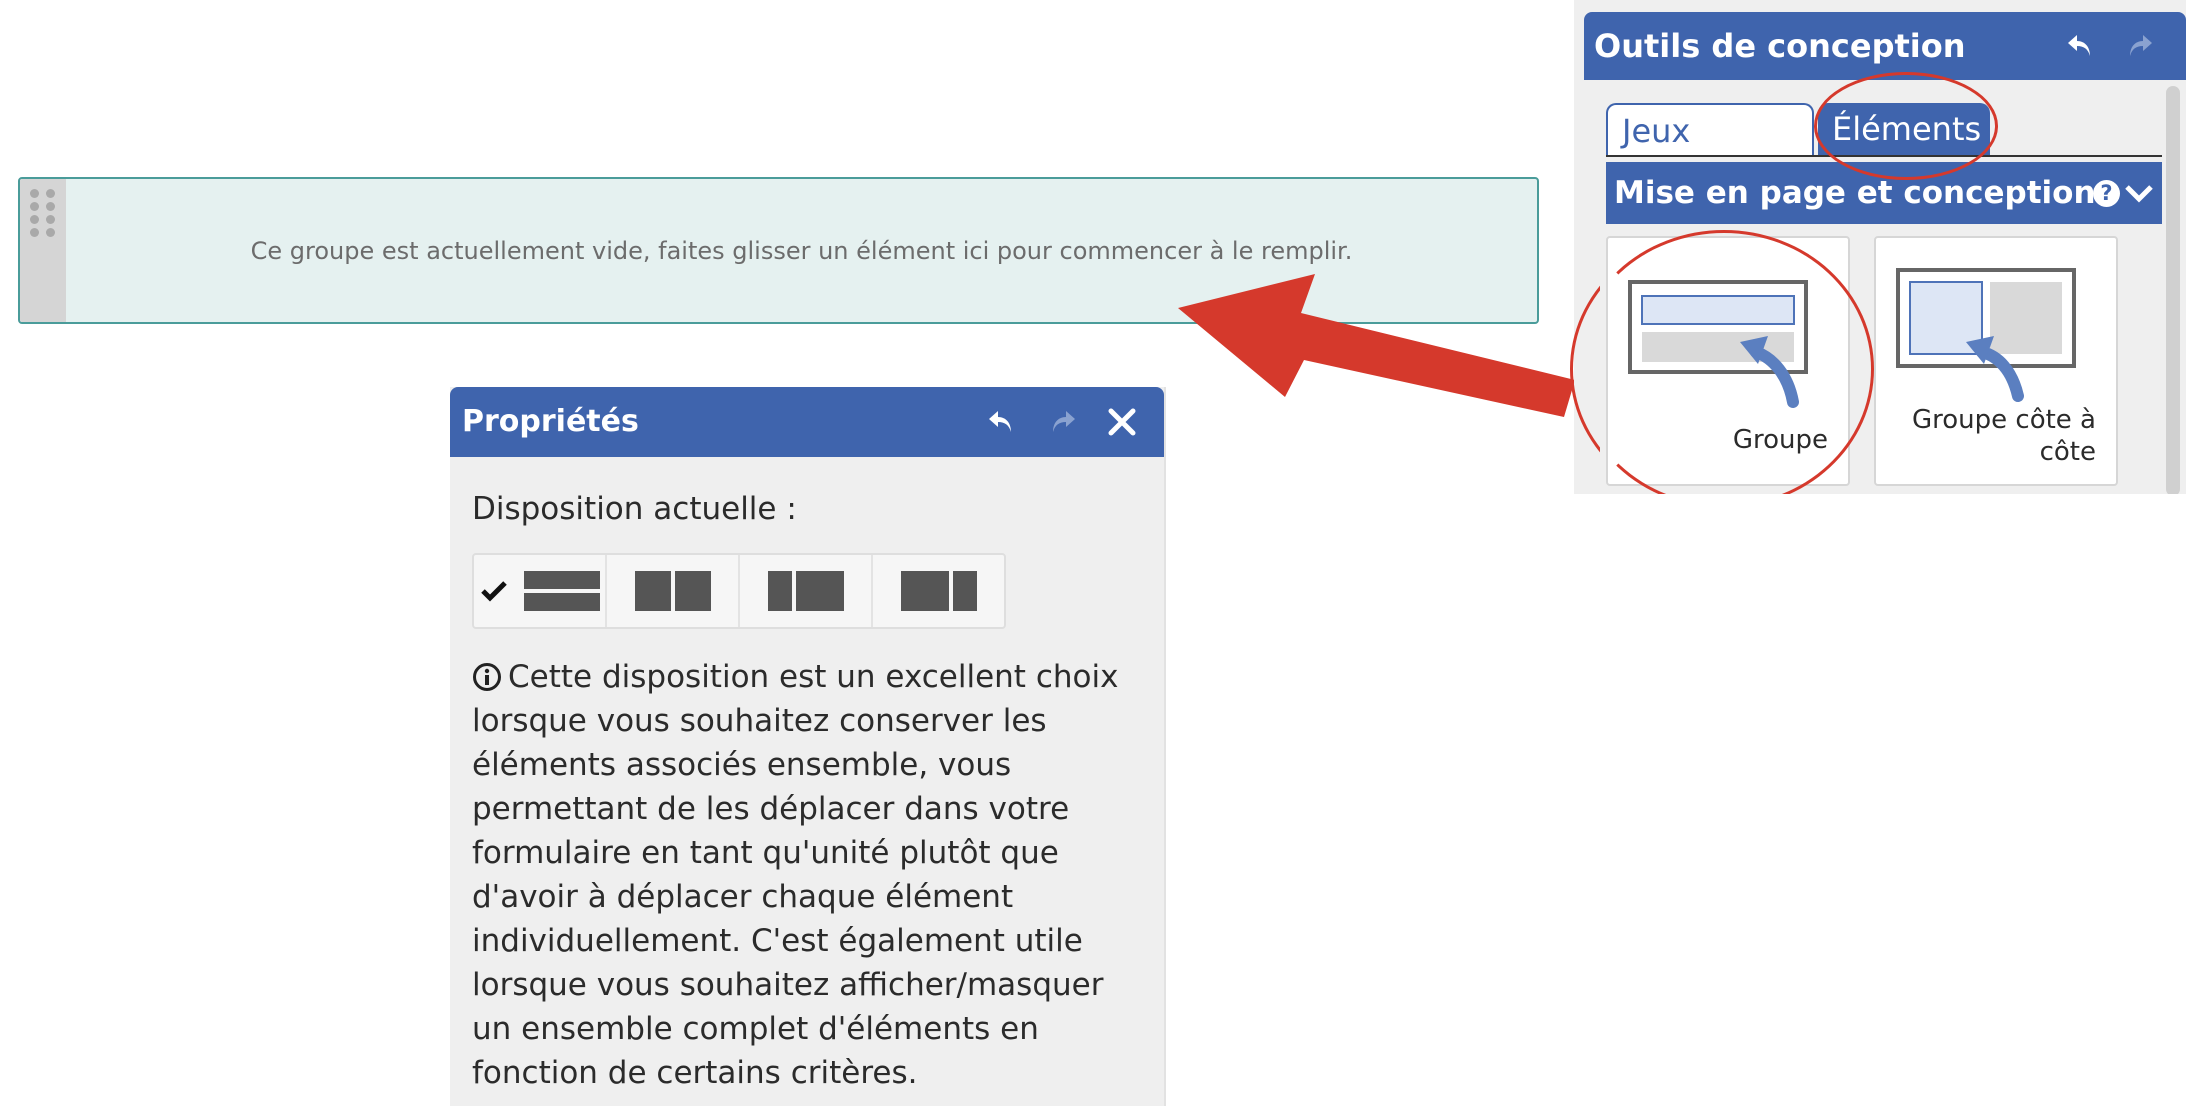 The height and width of the screenshot is (1106, 2186). What do you see at coordinates (487, 677) in the screenshot?
I see `info-icon` at bounding box center [487, 677].